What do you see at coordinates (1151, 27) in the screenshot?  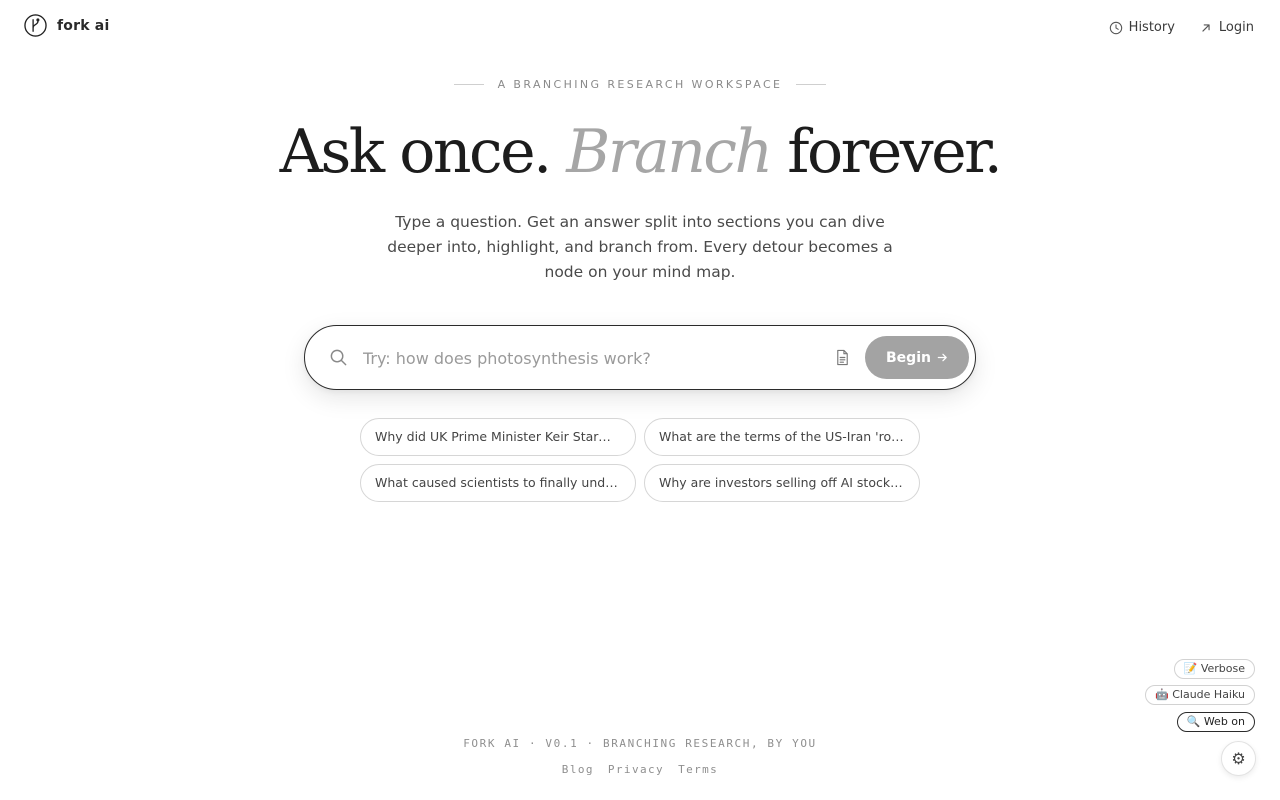 I see `history-label: History` at bounding box center [1151, 27].